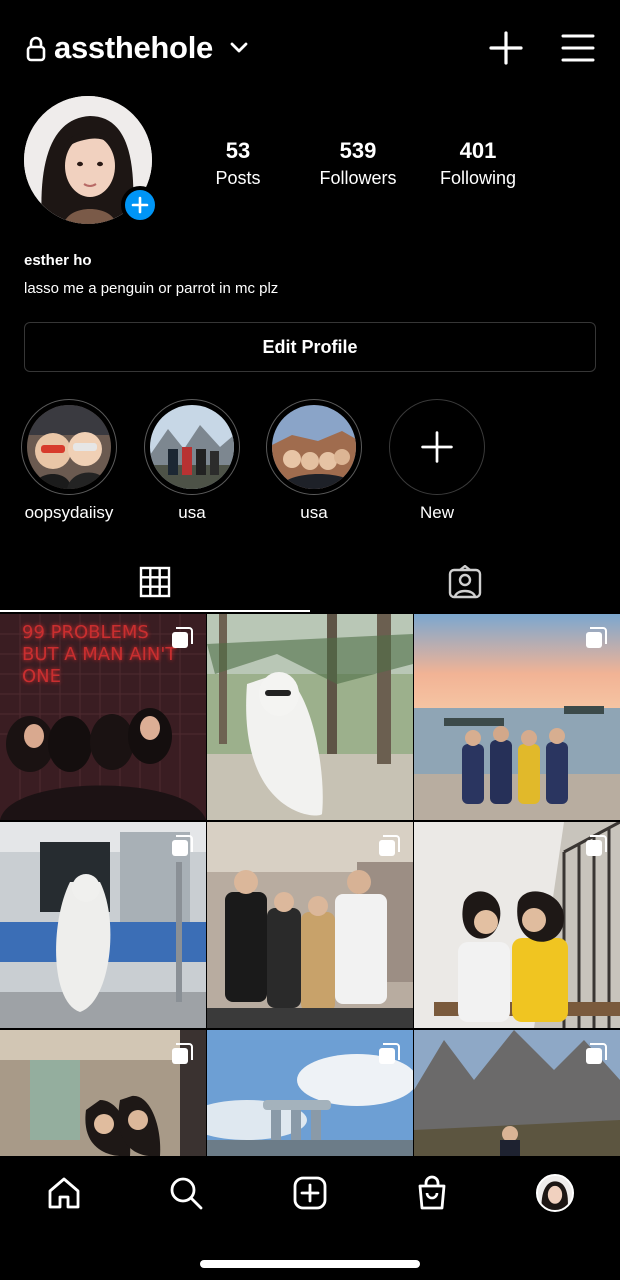 The width and height of the screenshot is (620, 1280). What do you see at coordinates (310, 347) in the screenshot?
I see `edit-profile-button: Edit Profile` at bounding box center [310, 347].